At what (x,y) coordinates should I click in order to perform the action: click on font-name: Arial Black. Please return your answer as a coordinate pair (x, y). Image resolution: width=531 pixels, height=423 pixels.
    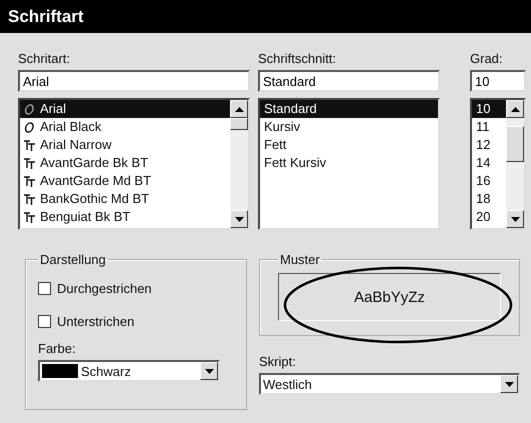
    Looking at the image, I should click on (71, 127).